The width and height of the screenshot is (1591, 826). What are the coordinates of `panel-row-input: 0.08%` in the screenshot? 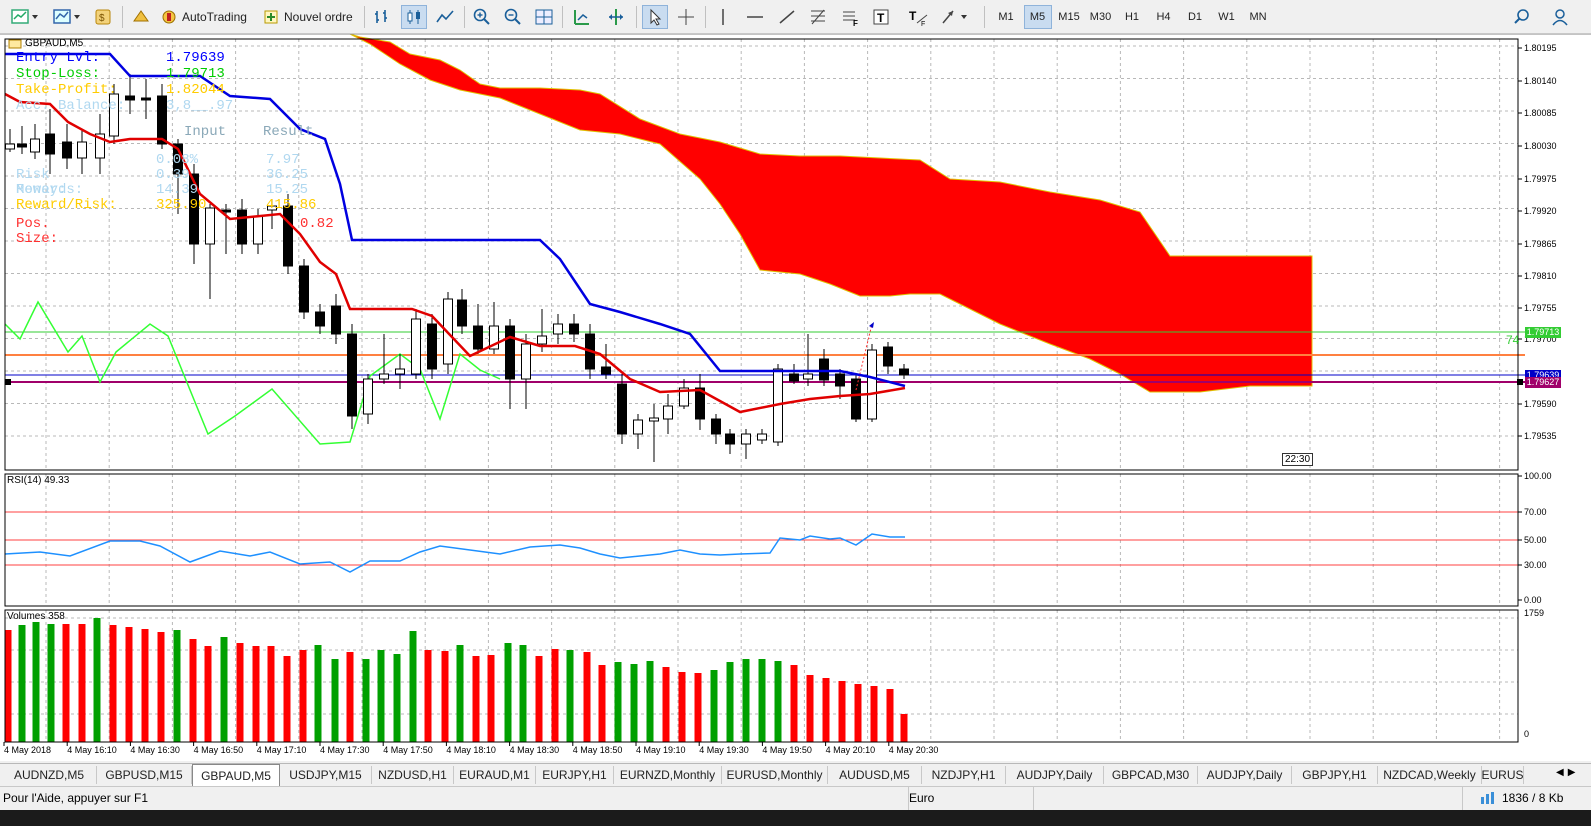 It's located at (177, 160).